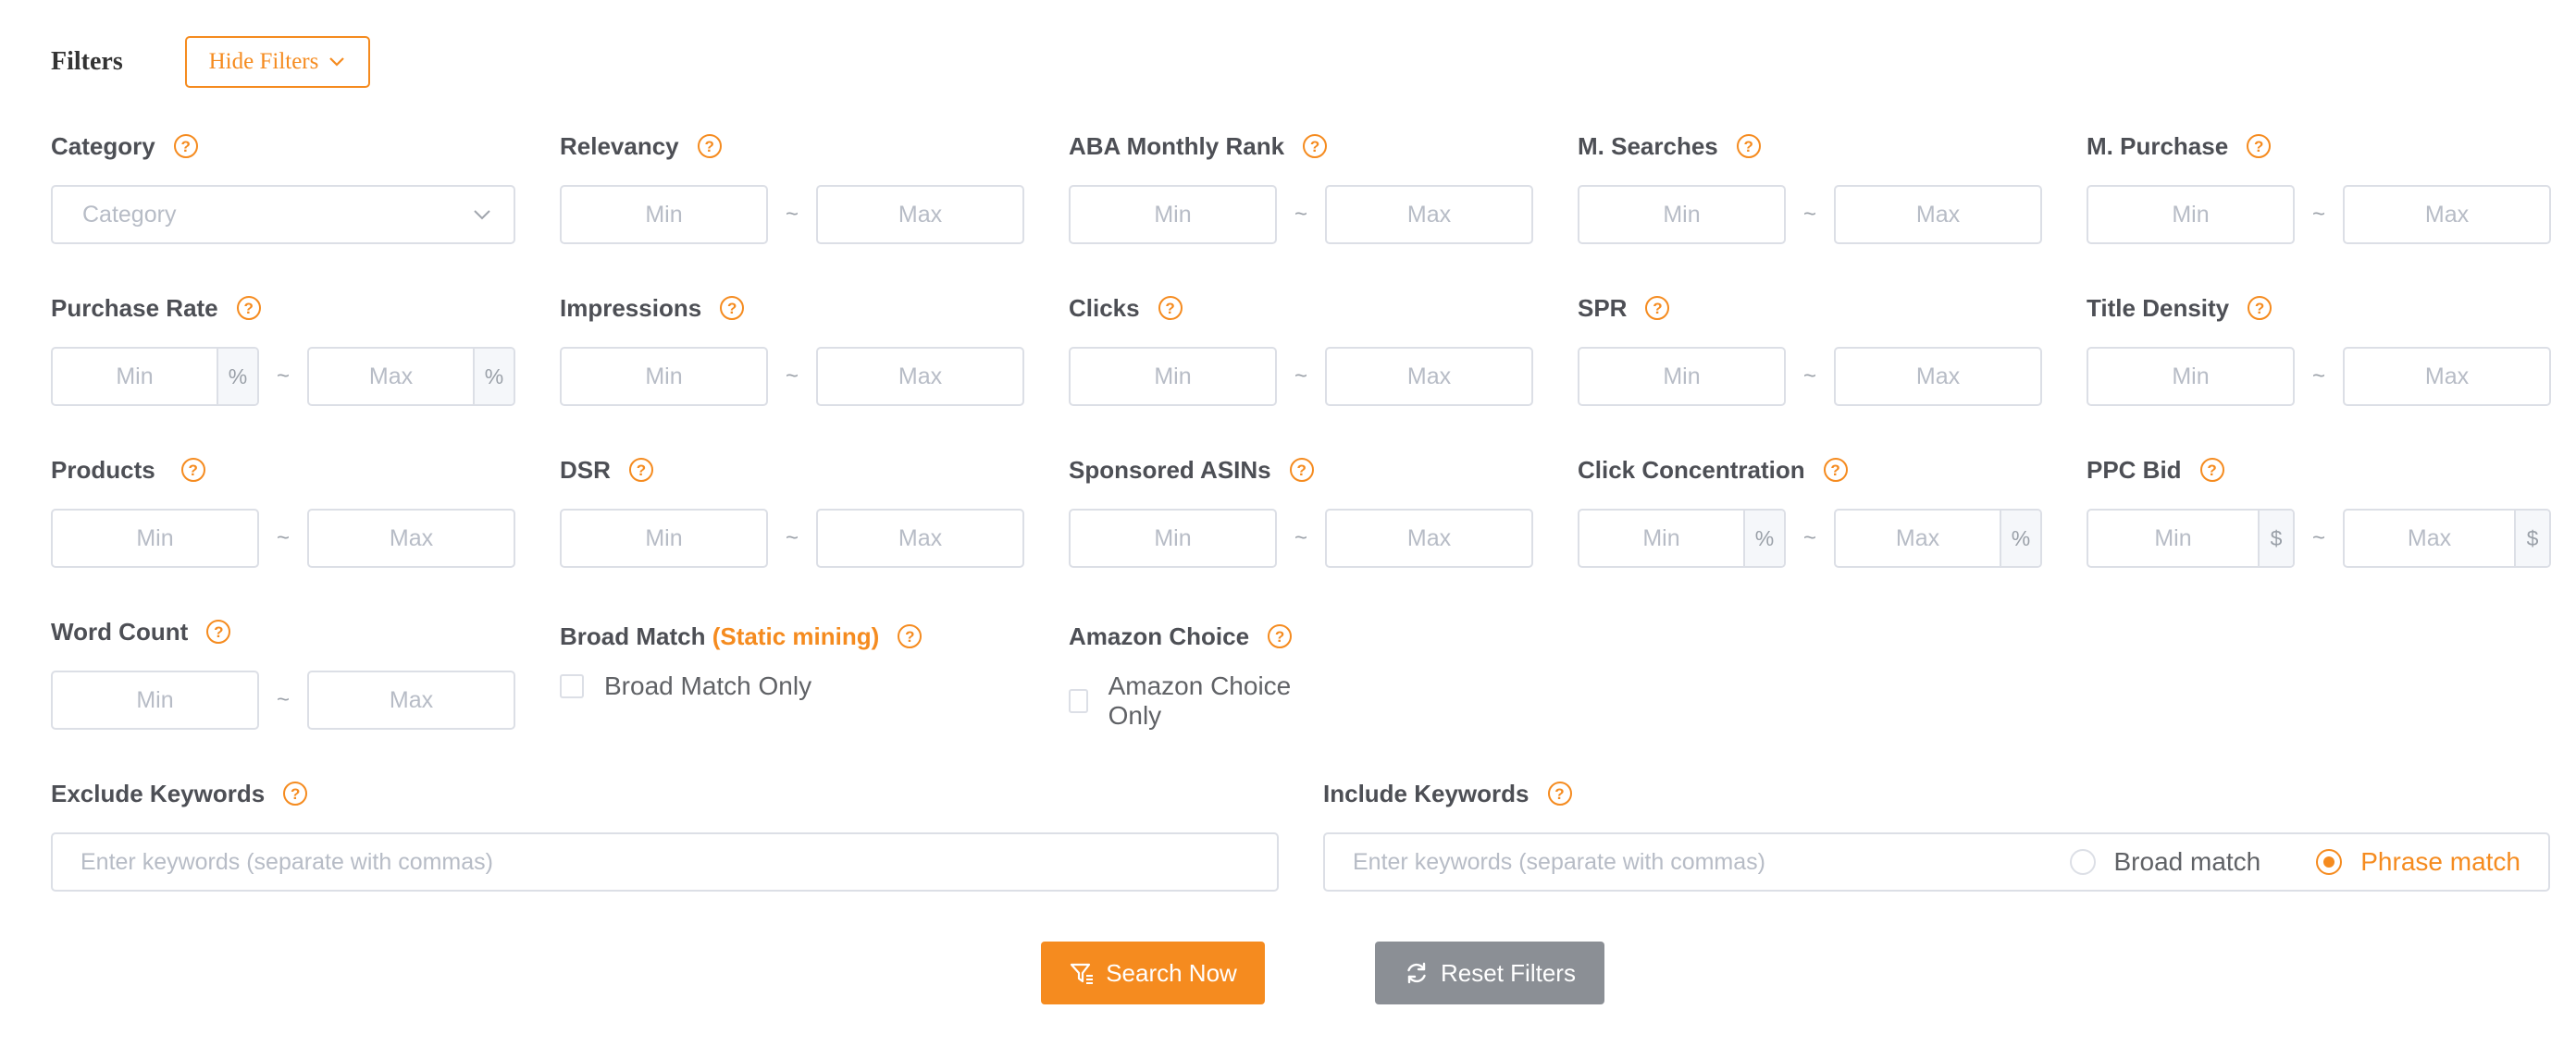  I want to click on word-count-max-input, so click(412, 700).